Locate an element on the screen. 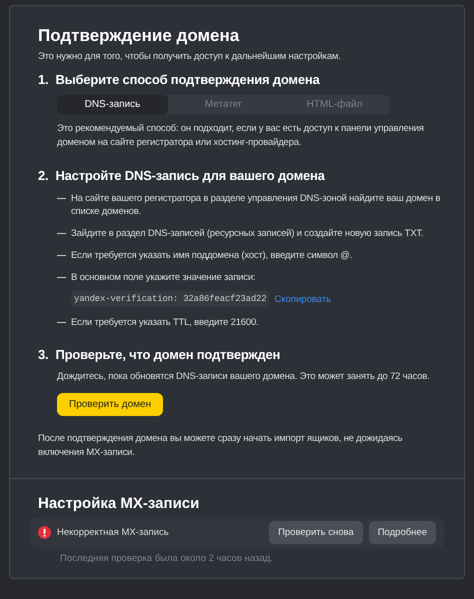  step-title: Настройте DNS-запись для вашего домена is located at coordinates (190, 175).